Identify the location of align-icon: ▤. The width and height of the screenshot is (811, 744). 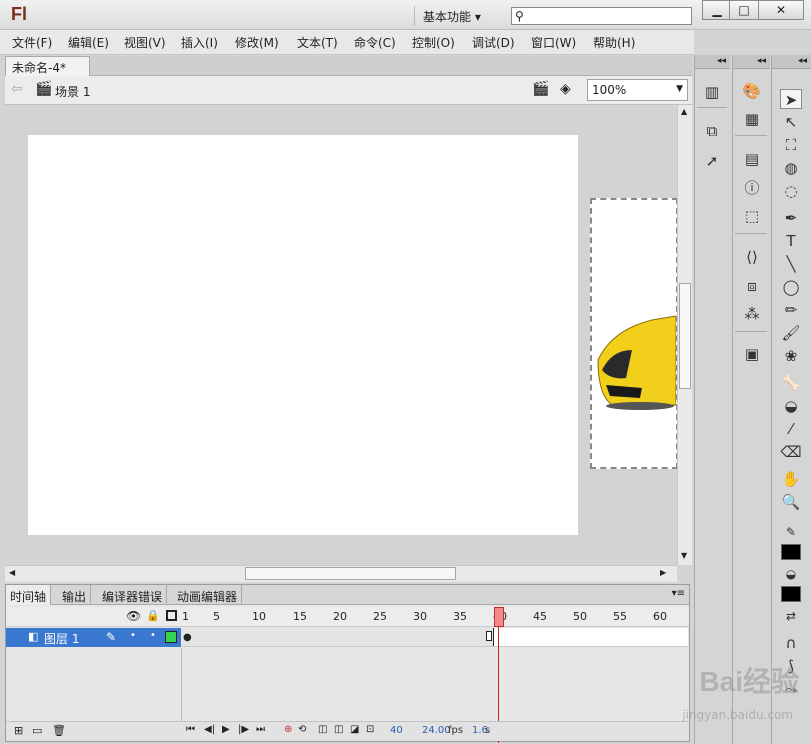
(752, 159).